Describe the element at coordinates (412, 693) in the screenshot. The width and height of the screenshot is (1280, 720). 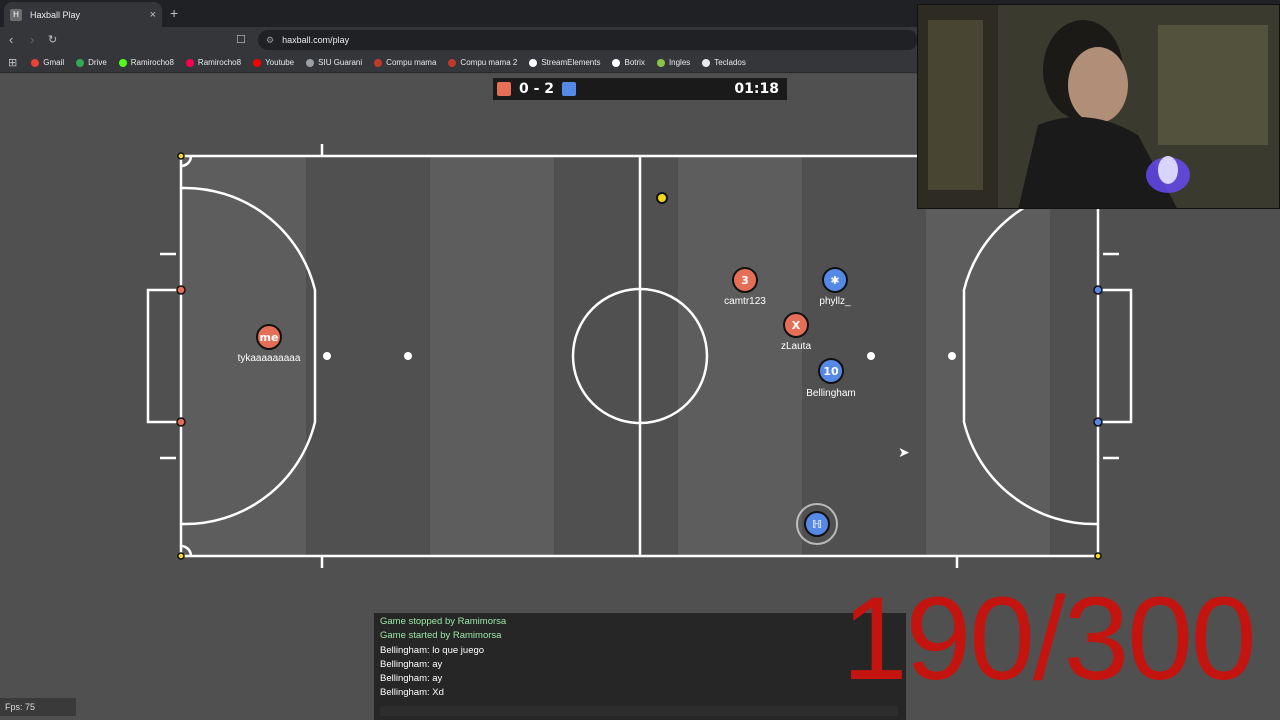
I see `chat-message: Bellingham: Xd` at that location.